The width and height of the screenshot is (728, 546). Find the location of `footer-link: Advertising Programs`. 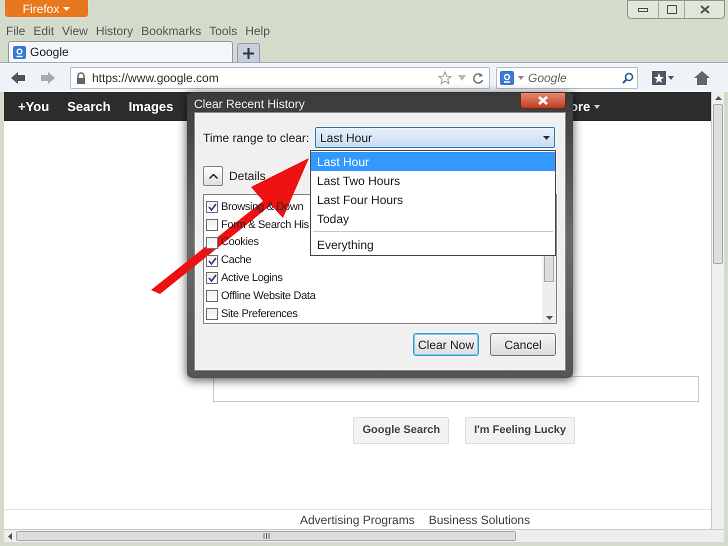

footer-link: Advertising Programs is located at coordinates (357, 520).